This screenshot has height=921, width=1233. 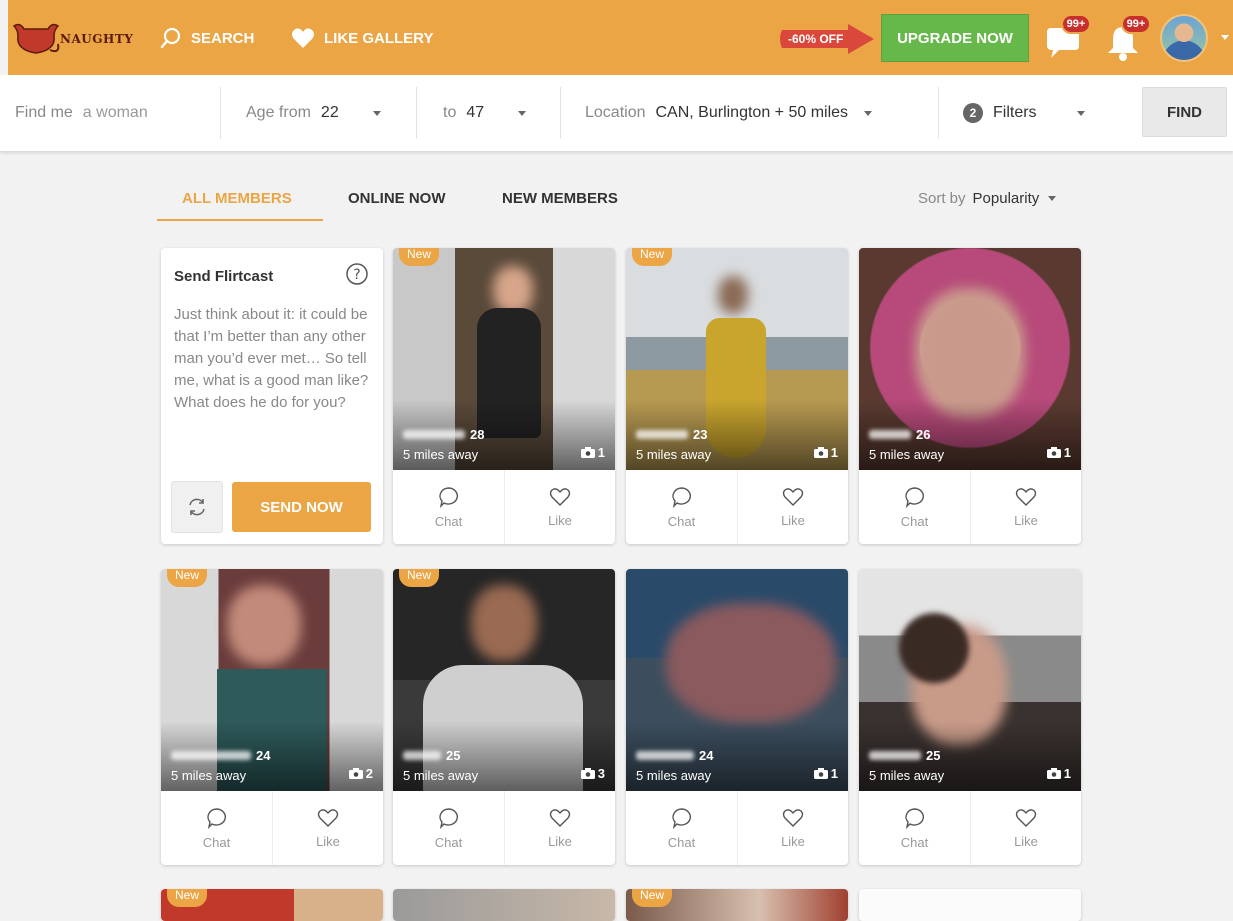 I want to click on member-card: New 28 5 miles away 1 Chat Like, so click(x=504, y=396).